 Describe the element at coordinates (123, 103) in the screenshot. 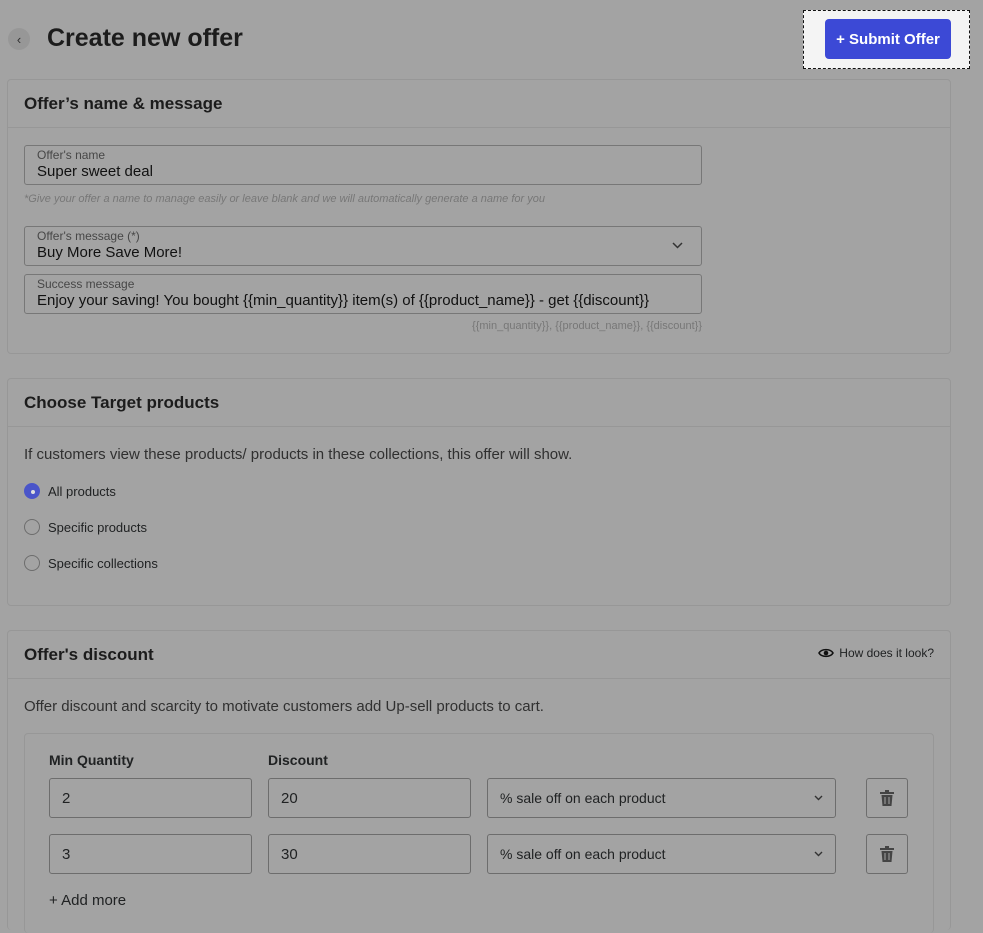

I see `card-title: Offer’s name & message` at that location.